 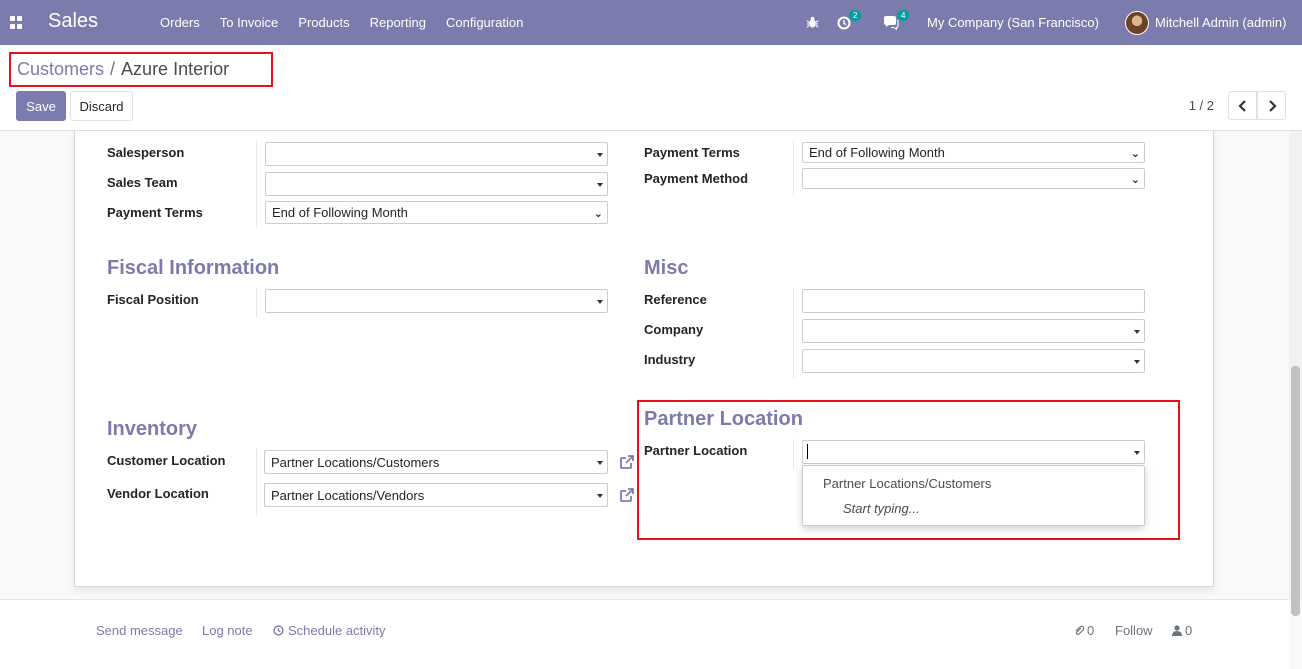 I want to click on pager-value: 1 / 2, so click(x=1201, y=105).